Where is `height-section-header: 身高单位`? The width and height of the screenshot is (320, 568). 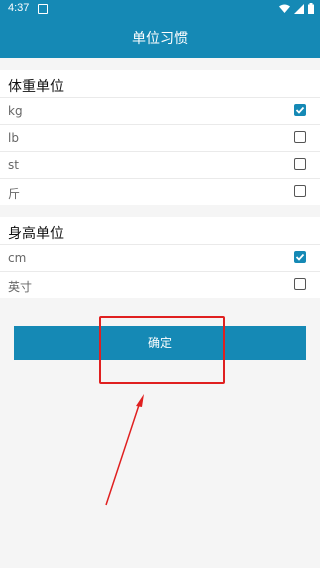 height-section-header: 身高单位 is located at coordinates (160, 231).